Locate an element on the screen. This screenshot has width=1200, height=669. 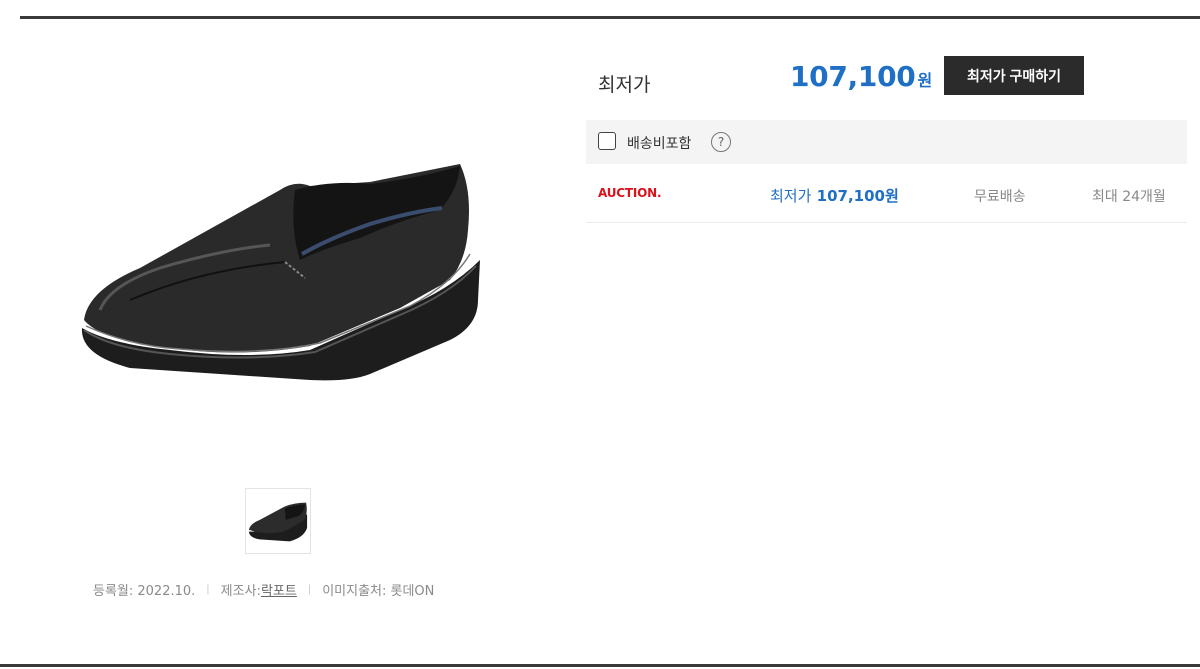
seller-price-value: 107,100원 is located at coordinates (857, 196).